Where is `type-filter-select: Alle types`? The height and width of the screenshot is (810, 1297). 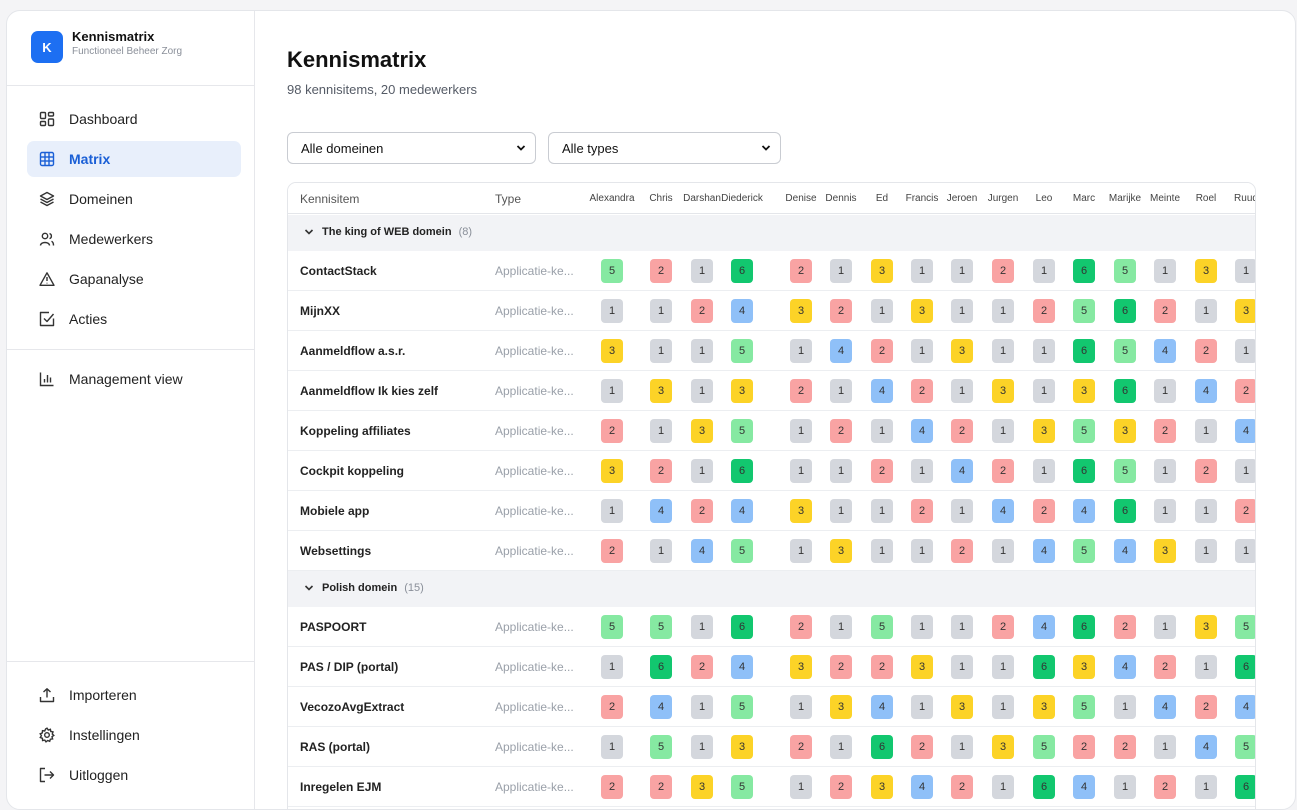
type-filter-select: Alle types is located at coordinates (664, 148).